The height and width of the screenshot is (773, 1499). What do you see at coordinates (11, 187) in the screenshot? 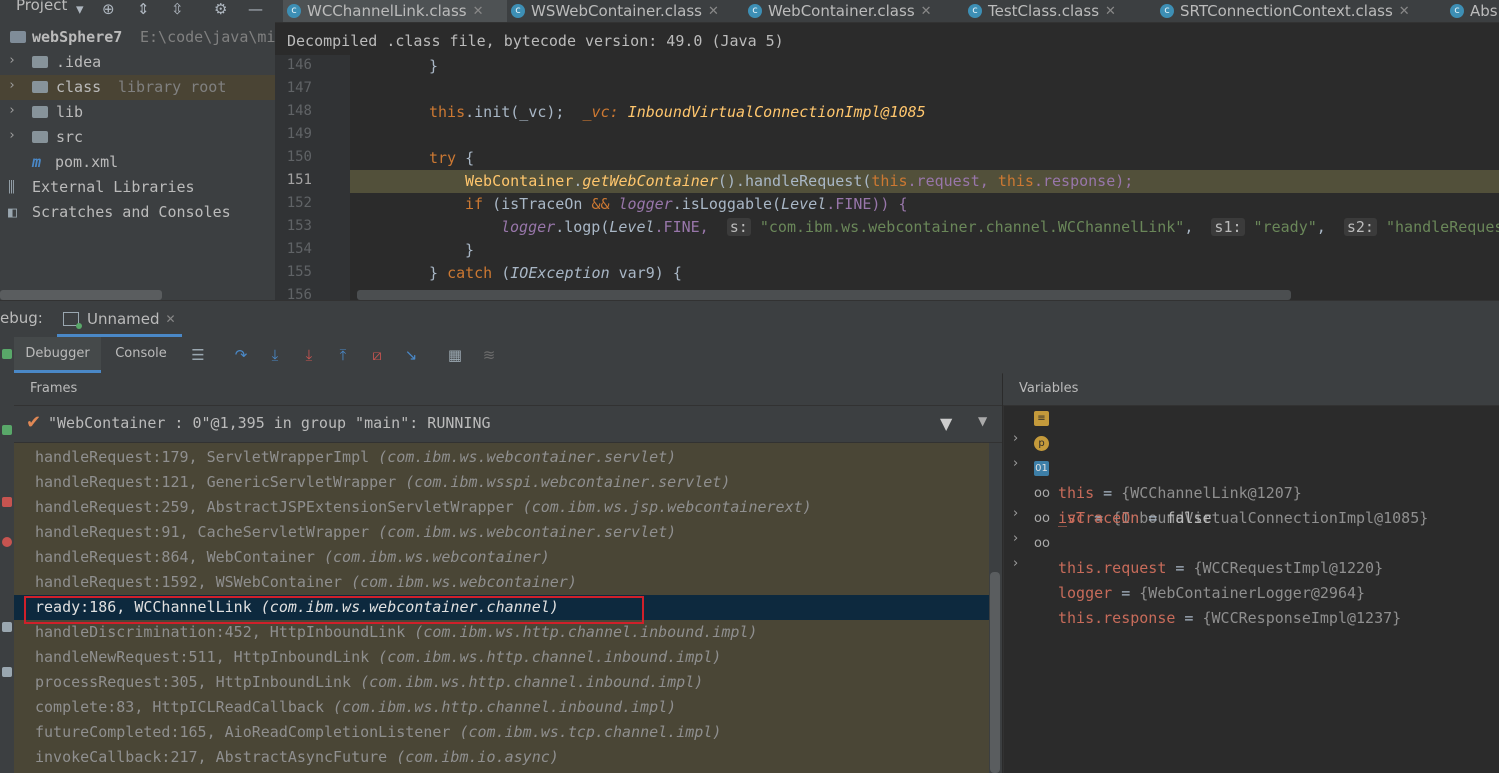
I see `libraries-icon: ⫼` at bounding box center [11, 187].